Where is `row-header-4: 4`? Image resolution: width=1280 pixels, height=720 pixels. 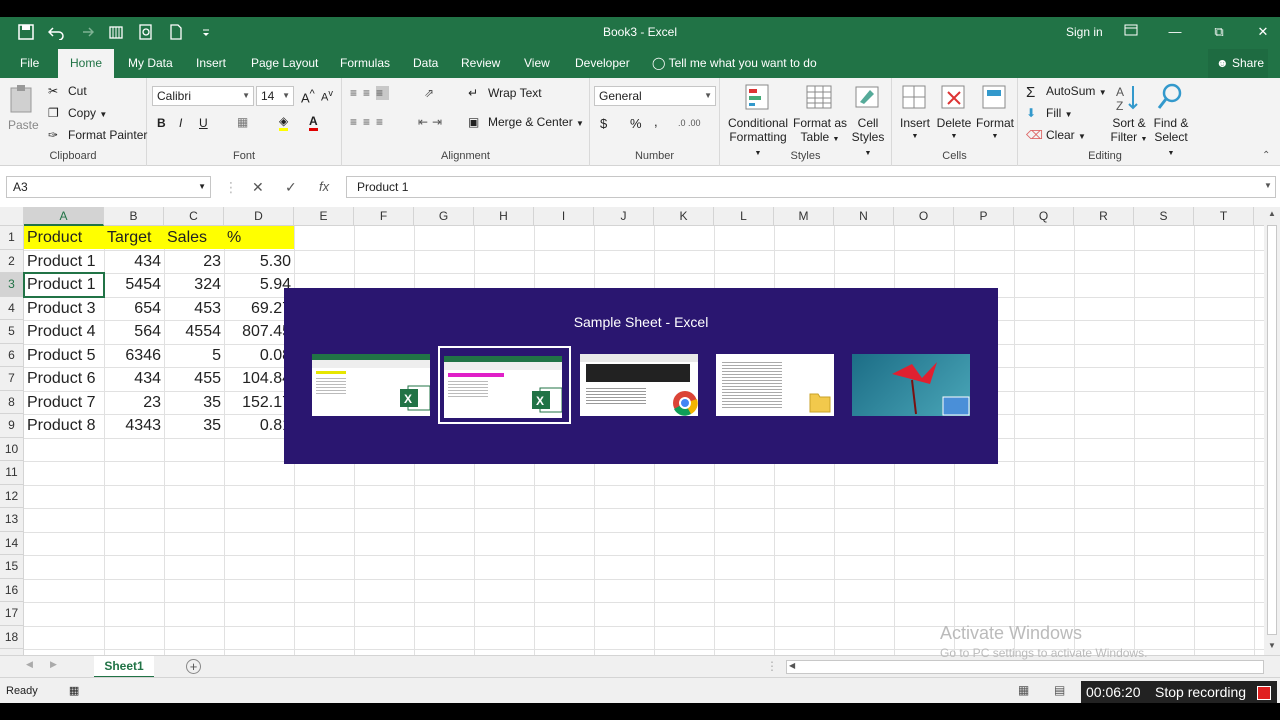
row-header-4: 4 is located at coordinates (12, 308).